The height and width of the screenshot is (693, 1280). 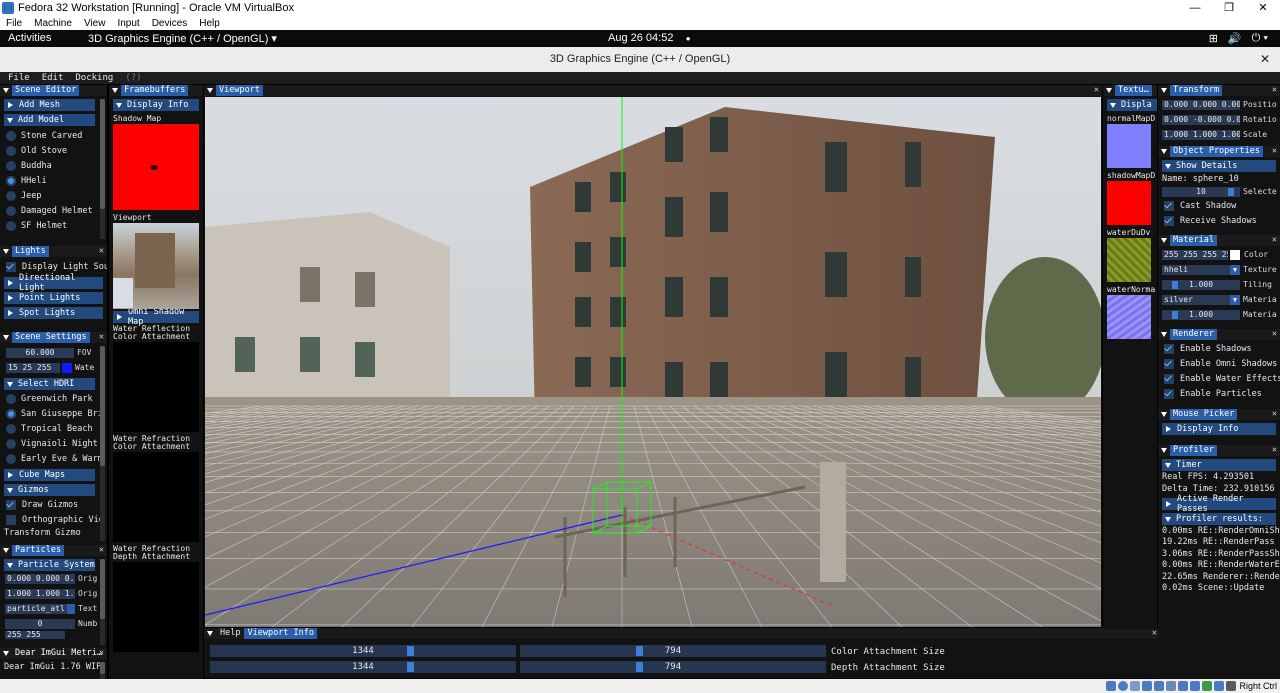 I want to click on hdri-option: Greenwich Park, so click(x=53, y=398).